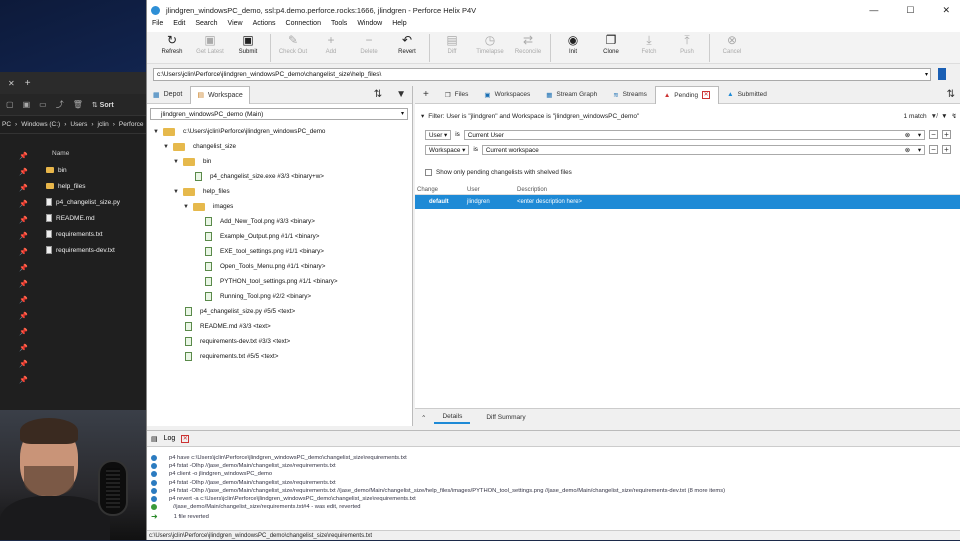 The image size is (960, 541). What do you see at coordinates (157, 26) in the screenshot?
I see `menu-file: File` at bounding box center [157, 26].